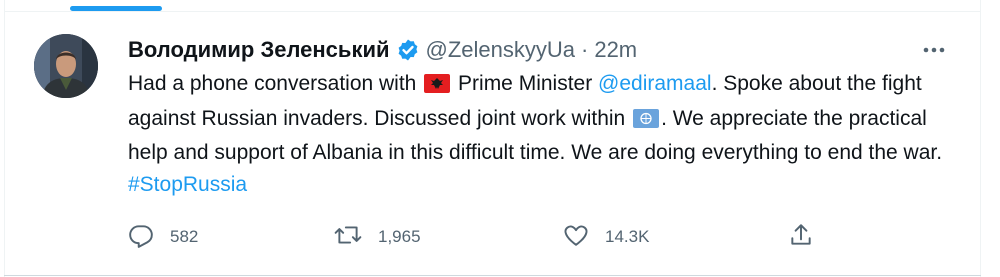 The image size is (1000, 277). Describe the element at coordinates (576, 237) in the screenshot. I see `heart-icon` at that location.